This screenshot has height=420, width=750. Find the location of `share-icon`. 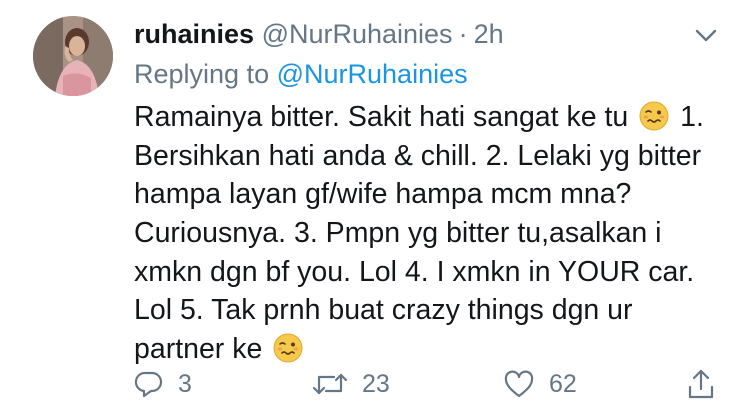

share-icon is located at coordinates (701, 384).